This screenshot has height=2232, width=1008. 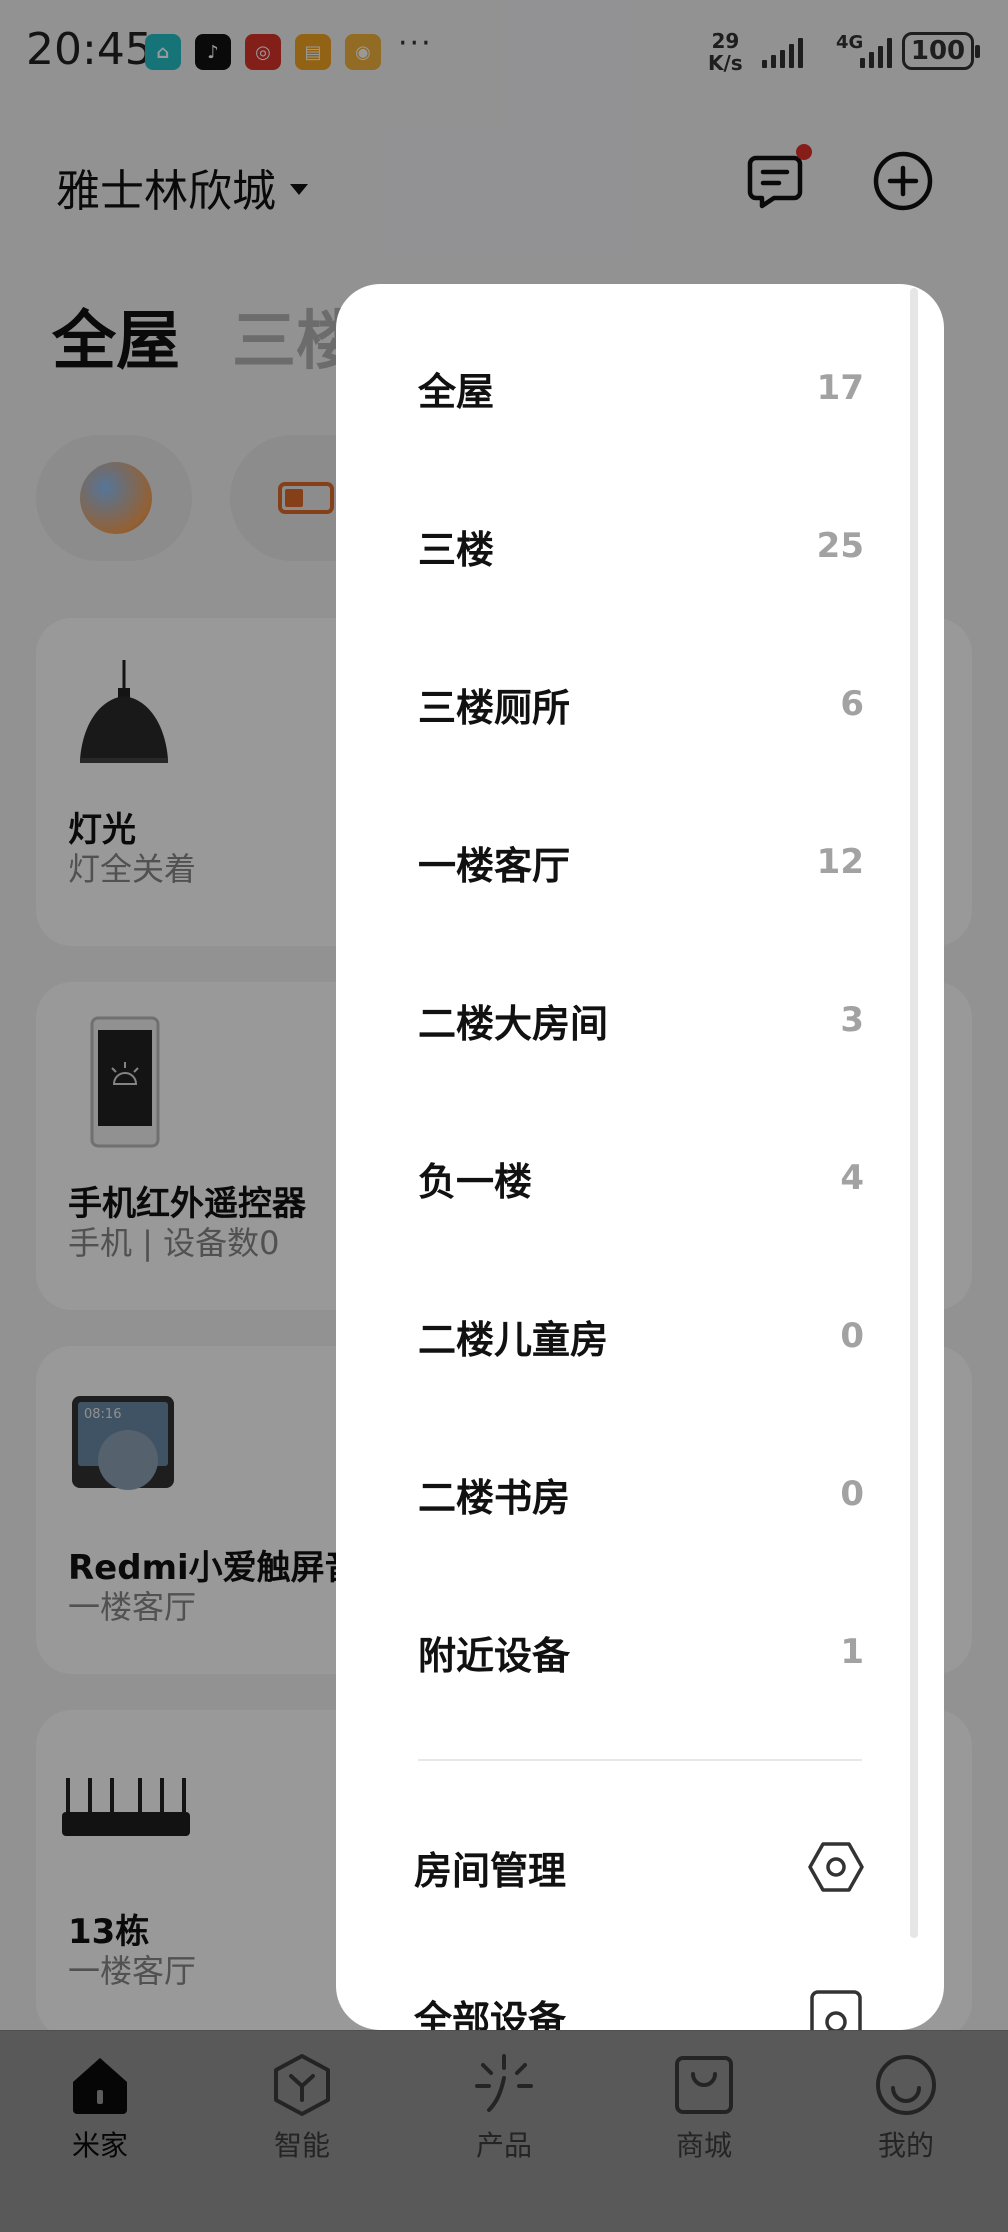 I want to click on room-name: 附近设备, so click(x=494, y=1655).